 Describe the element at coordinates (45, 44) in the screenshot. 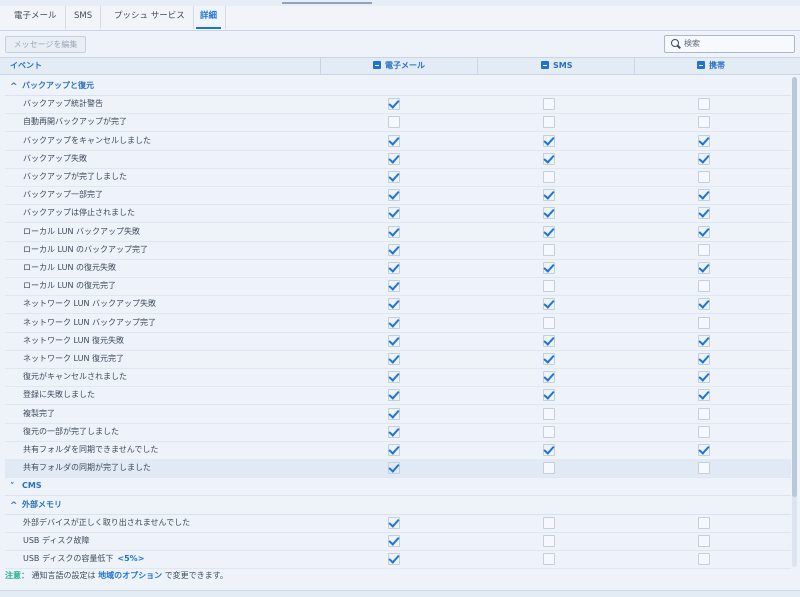

I see `edit-message-button: メッセージを編集` at that location.